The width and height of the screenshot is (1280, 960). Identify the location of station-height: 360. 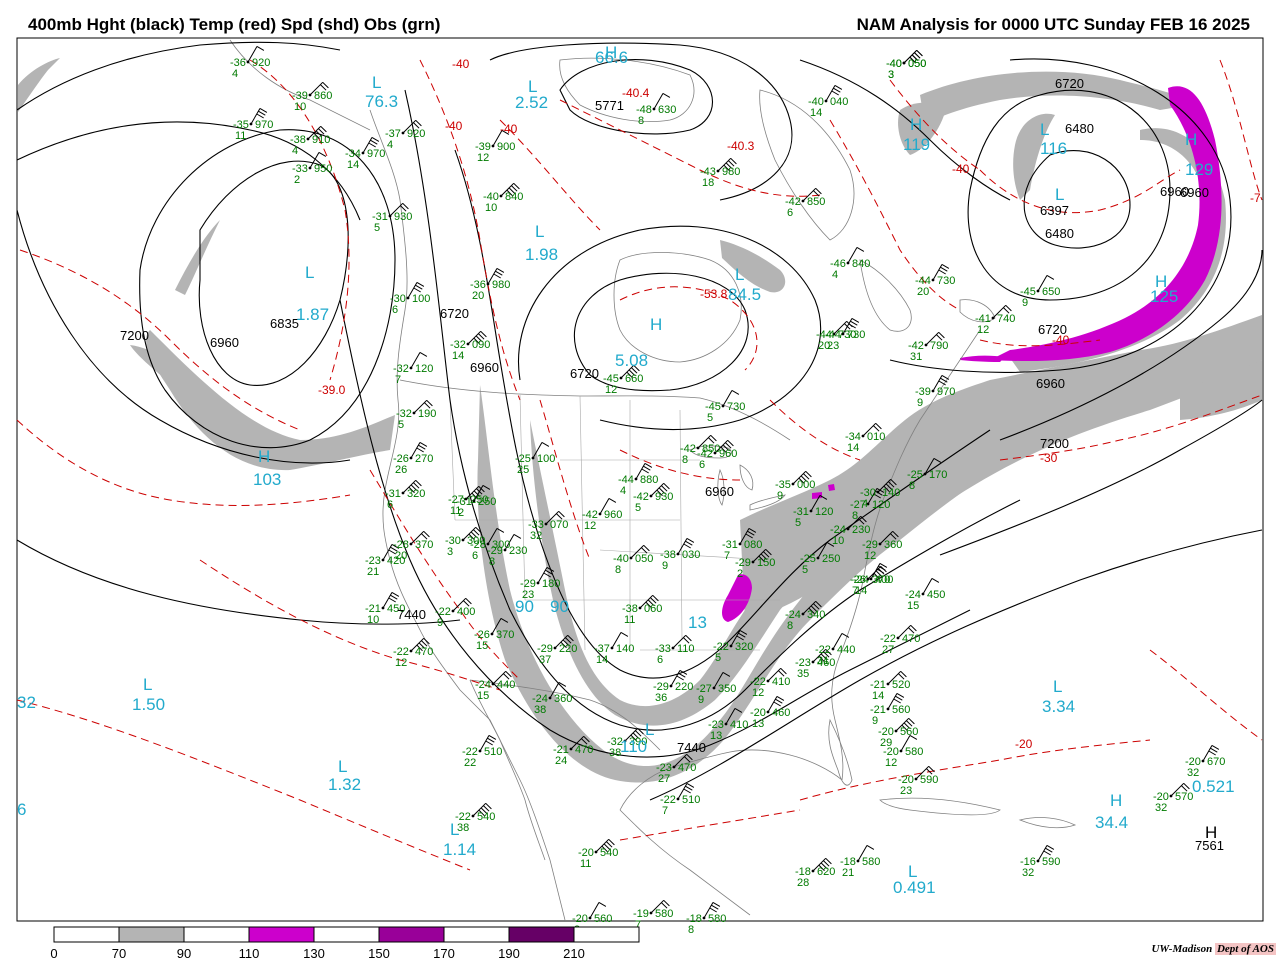
(893, 545).